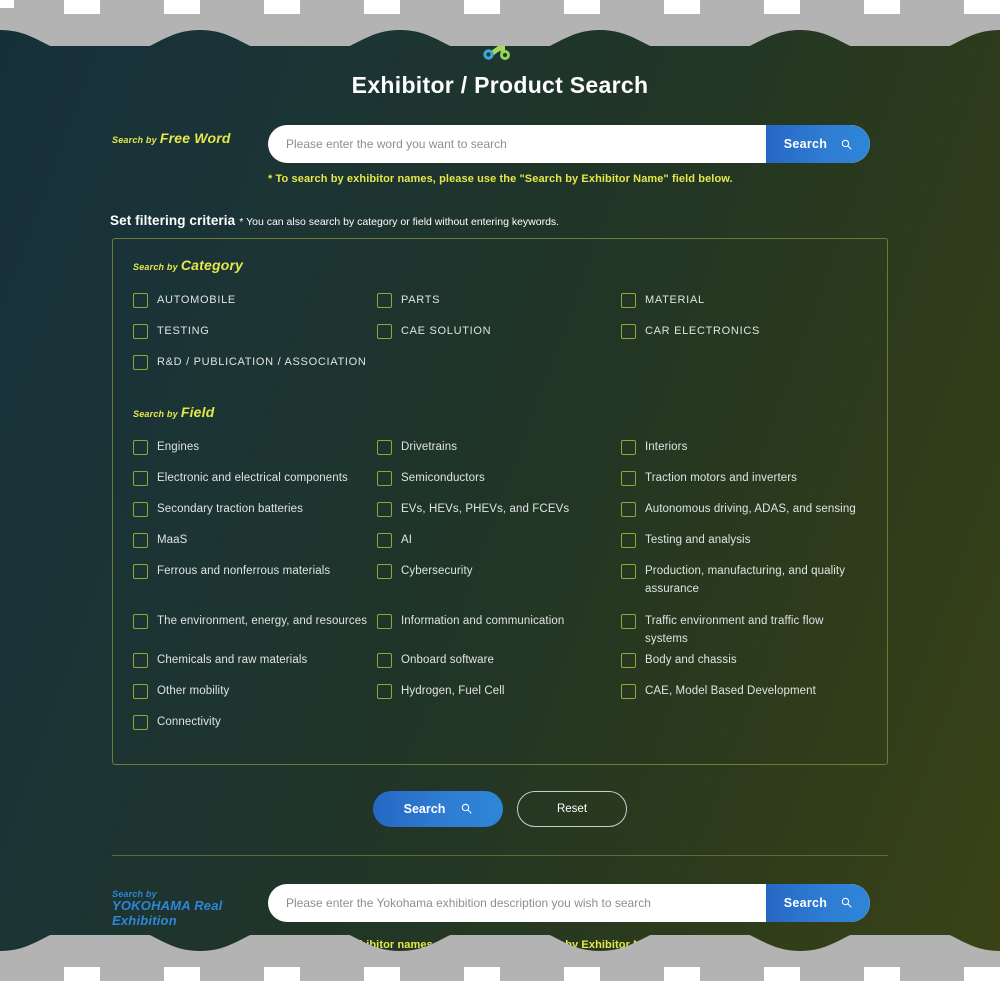  I want to click on checkbox-label: Ferrous and nonferrous materials, so click(244, 571).